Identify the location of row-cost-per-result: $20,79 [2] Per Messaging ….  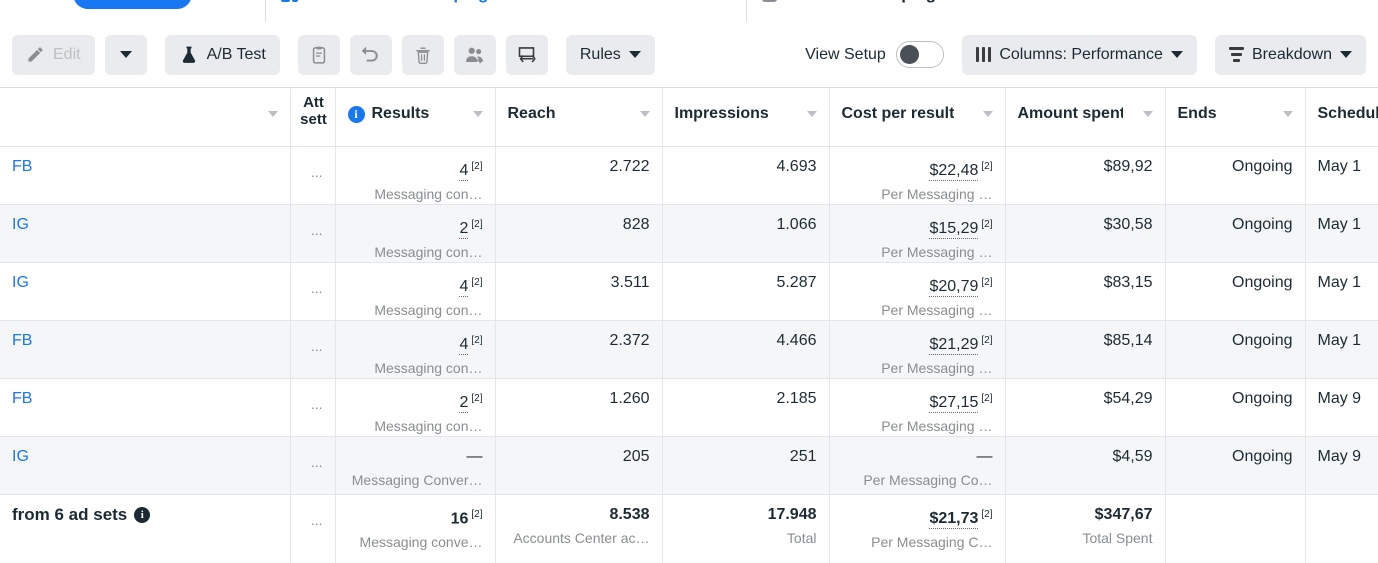
(917, 291).